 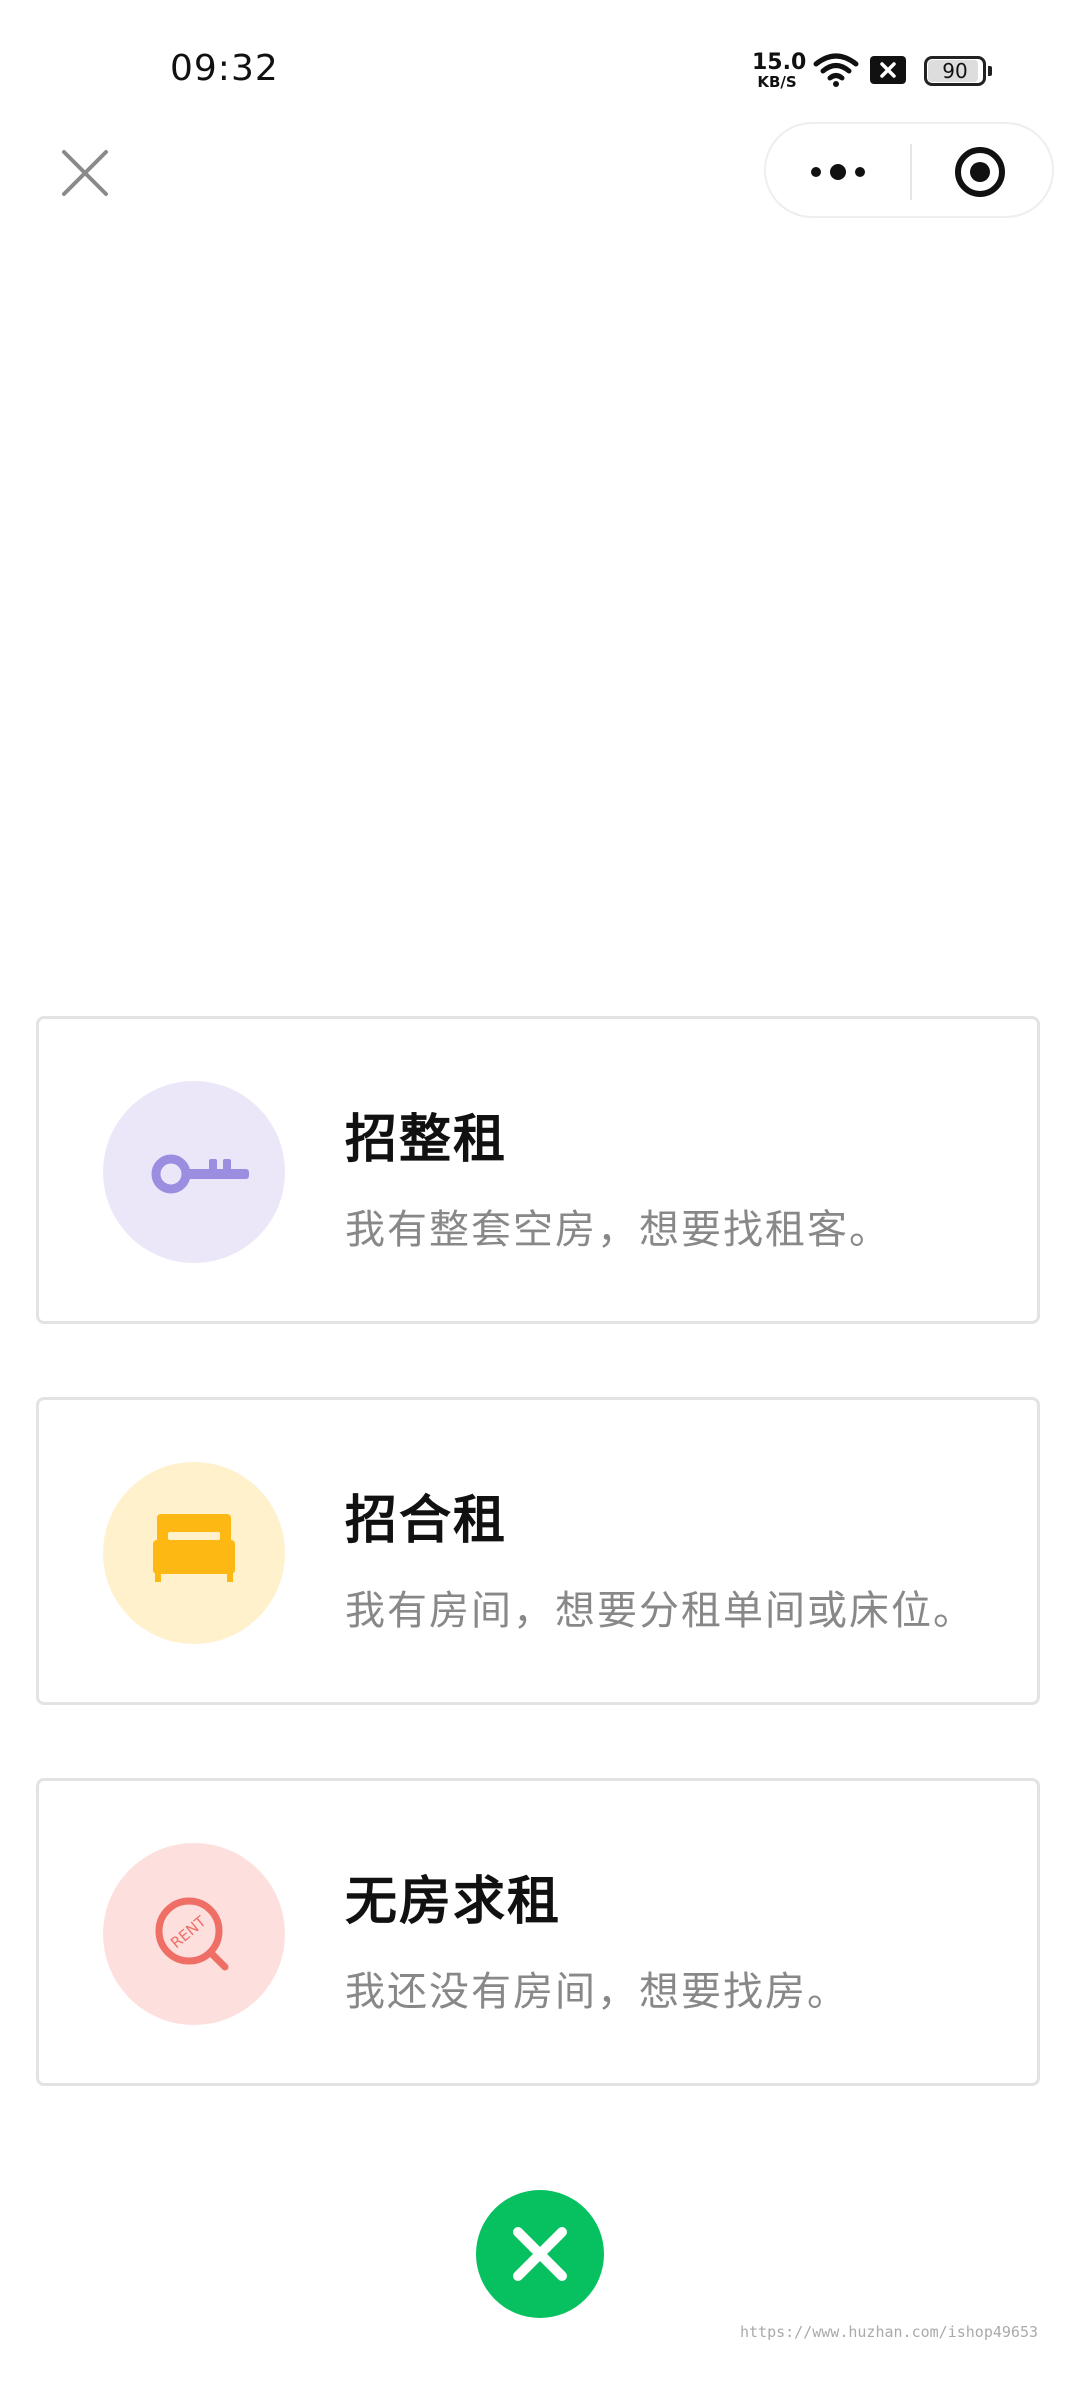 What do you see at coordinates (889, 2332) in the screenshot?
I see `watermark: https://www.huzhan.com/ishop49653` at bounding box center [889, 2332].